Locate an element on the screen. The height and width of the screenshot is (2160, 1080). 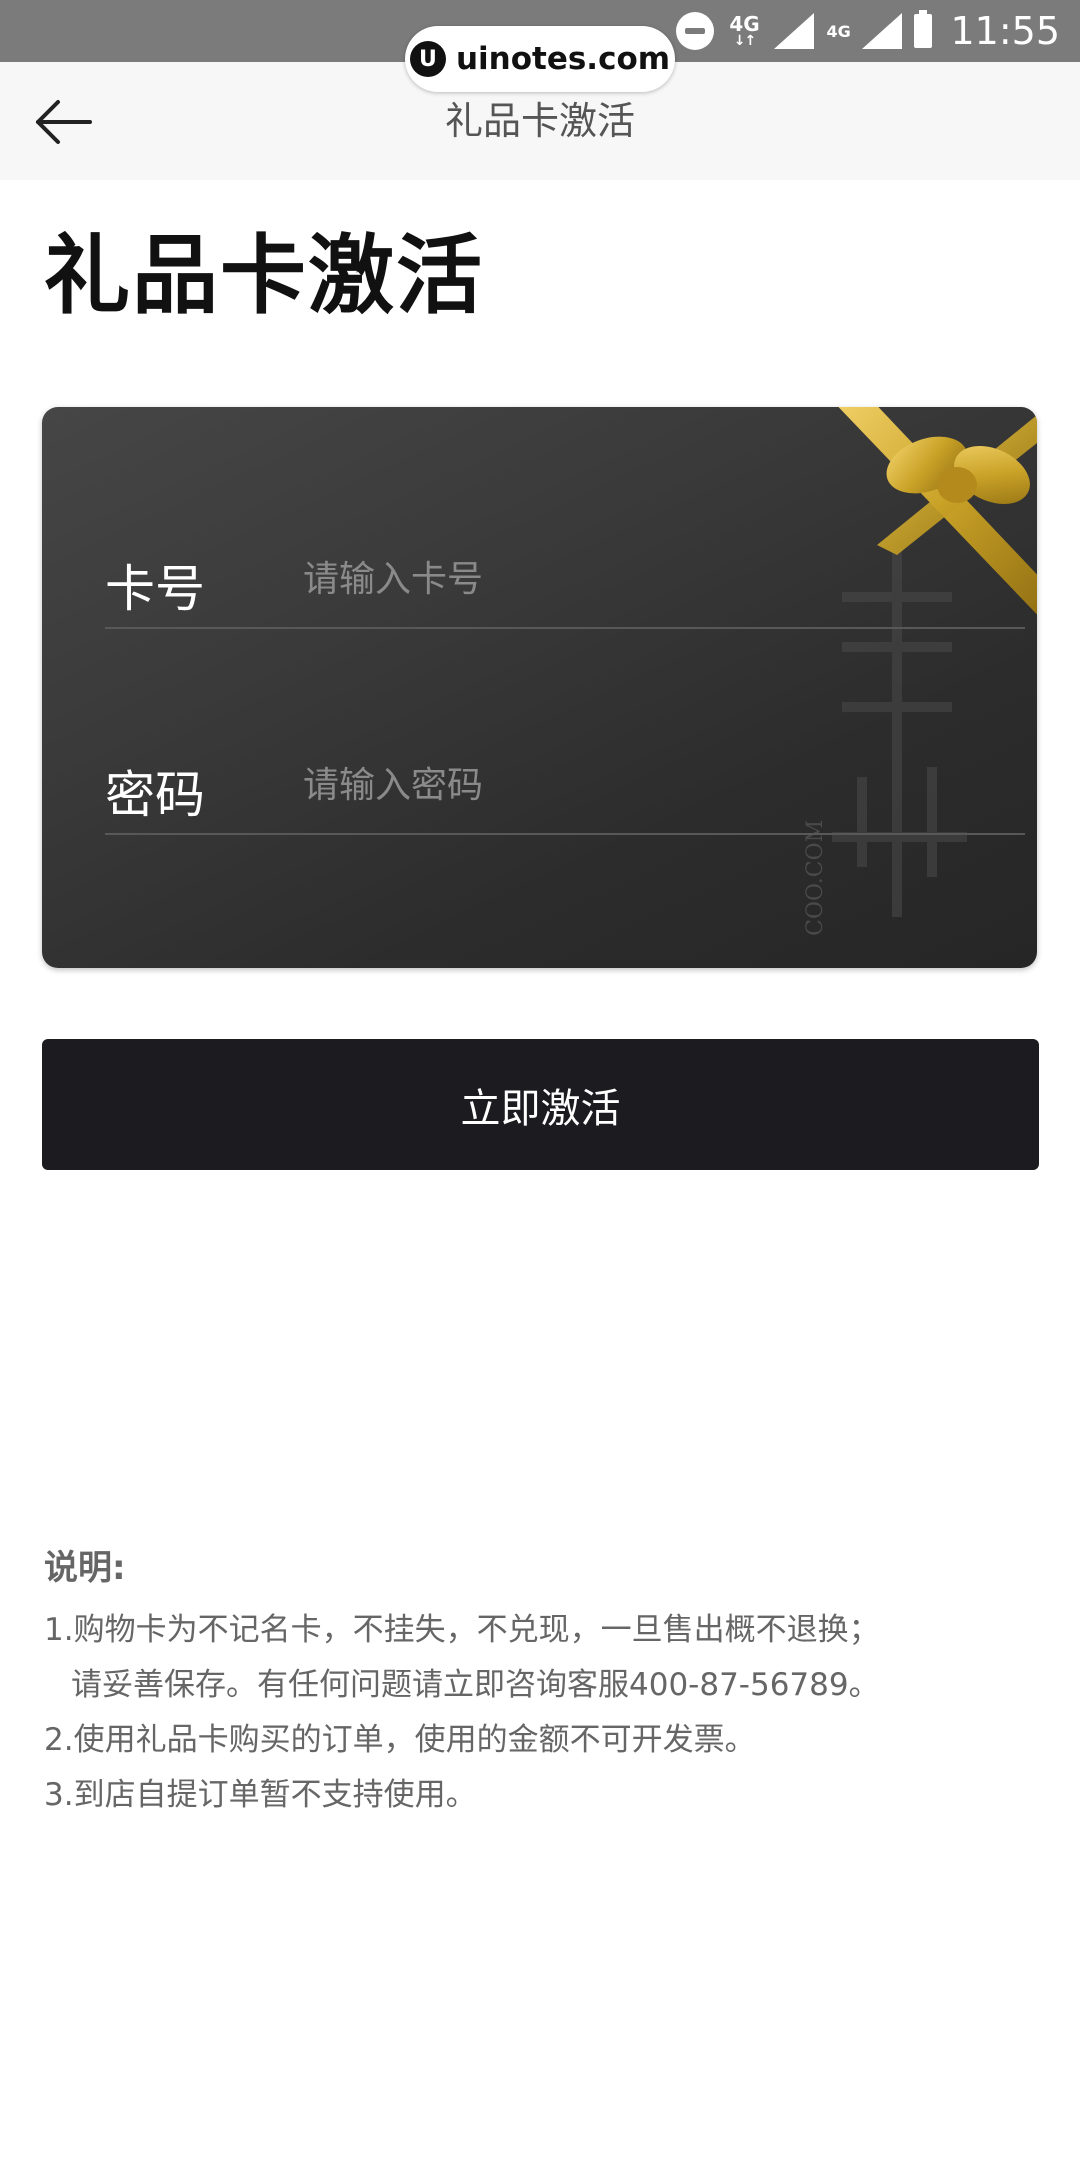
site-watermark: U uinotes.com is located at coordinates (540, 59).